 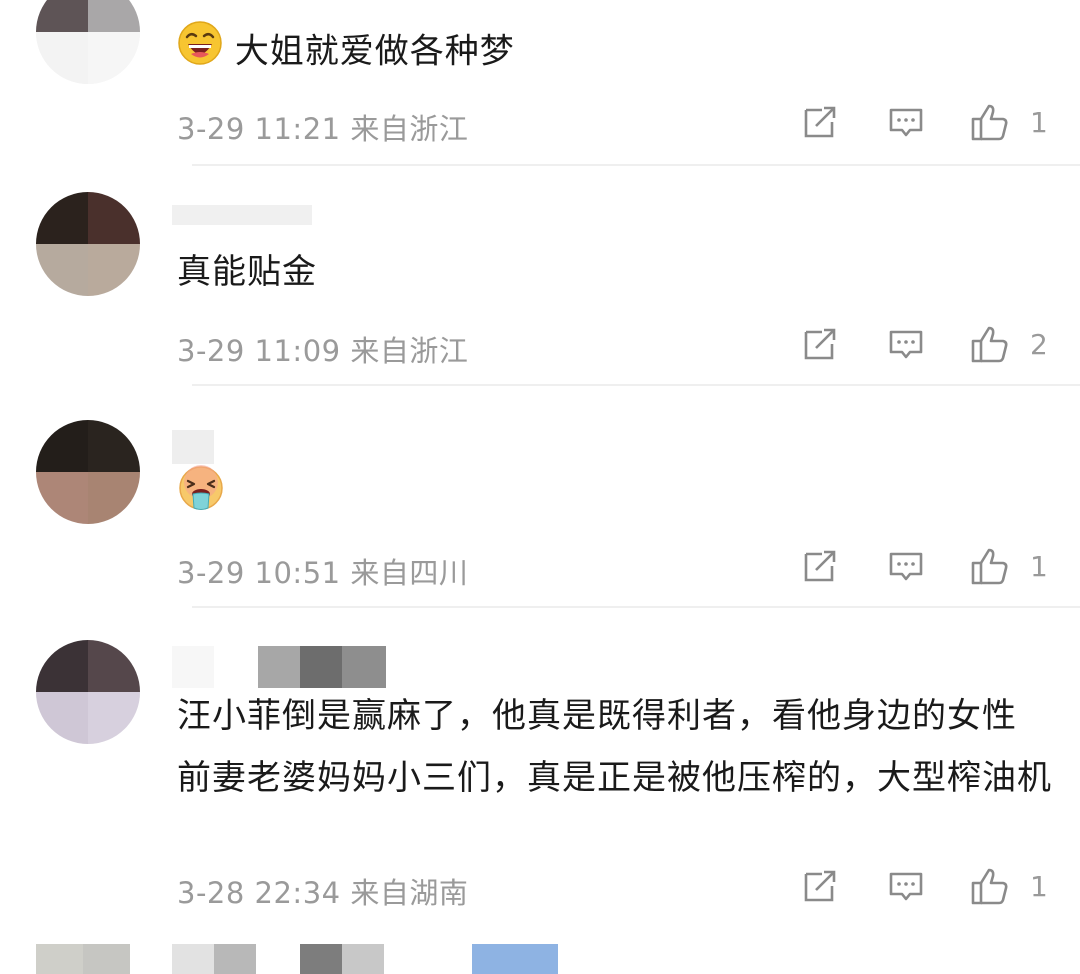 What do you see at coordinates (259, 573) in the screenshot?
I see `comment-time: 3-29 10:51` at bounding box center [259, 573].